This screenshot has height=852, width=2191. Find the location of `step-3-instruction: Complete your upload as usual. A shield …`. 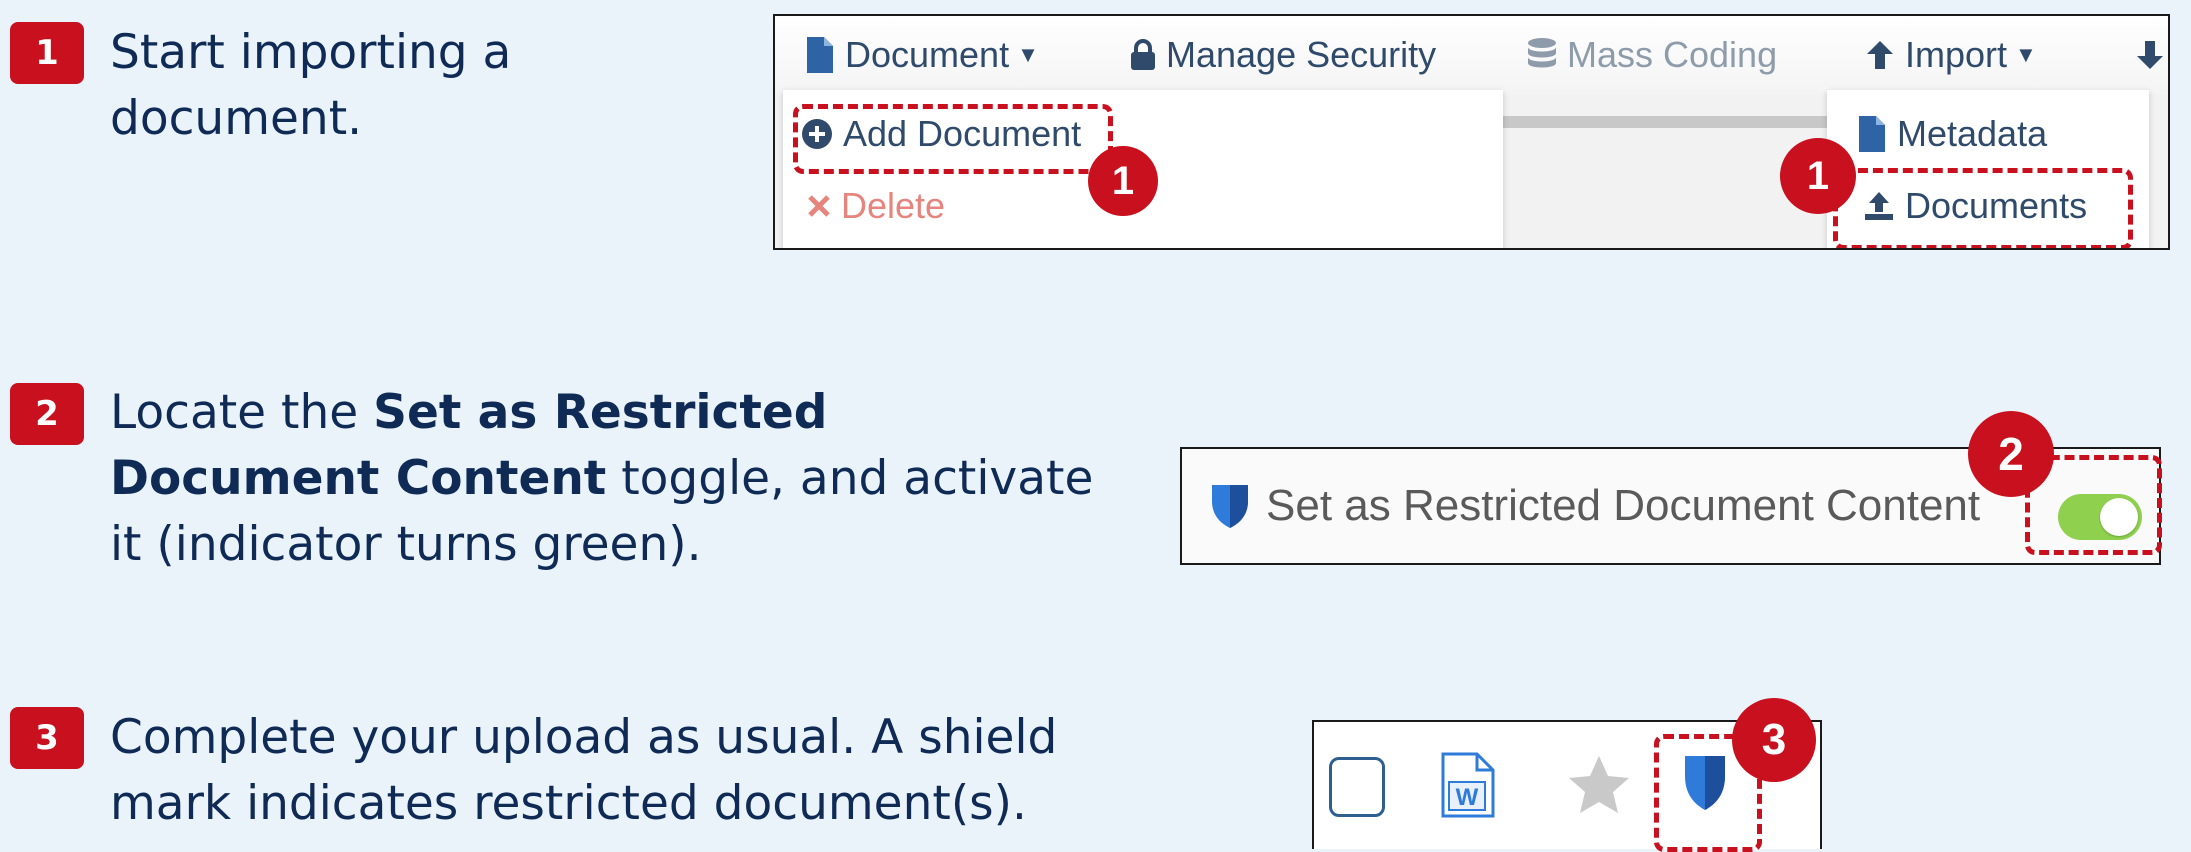

step-3-instruction: Complete your upload as usual. A shield … is located at coordinates (610, 771).